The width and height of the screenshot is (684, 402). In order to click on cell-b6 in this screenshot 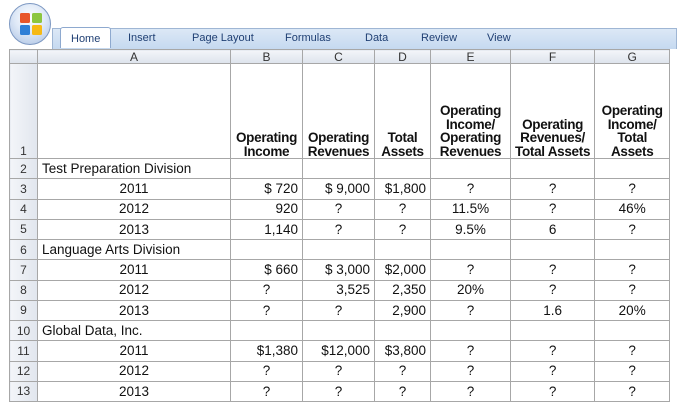, I will do `click(266, 249)`.